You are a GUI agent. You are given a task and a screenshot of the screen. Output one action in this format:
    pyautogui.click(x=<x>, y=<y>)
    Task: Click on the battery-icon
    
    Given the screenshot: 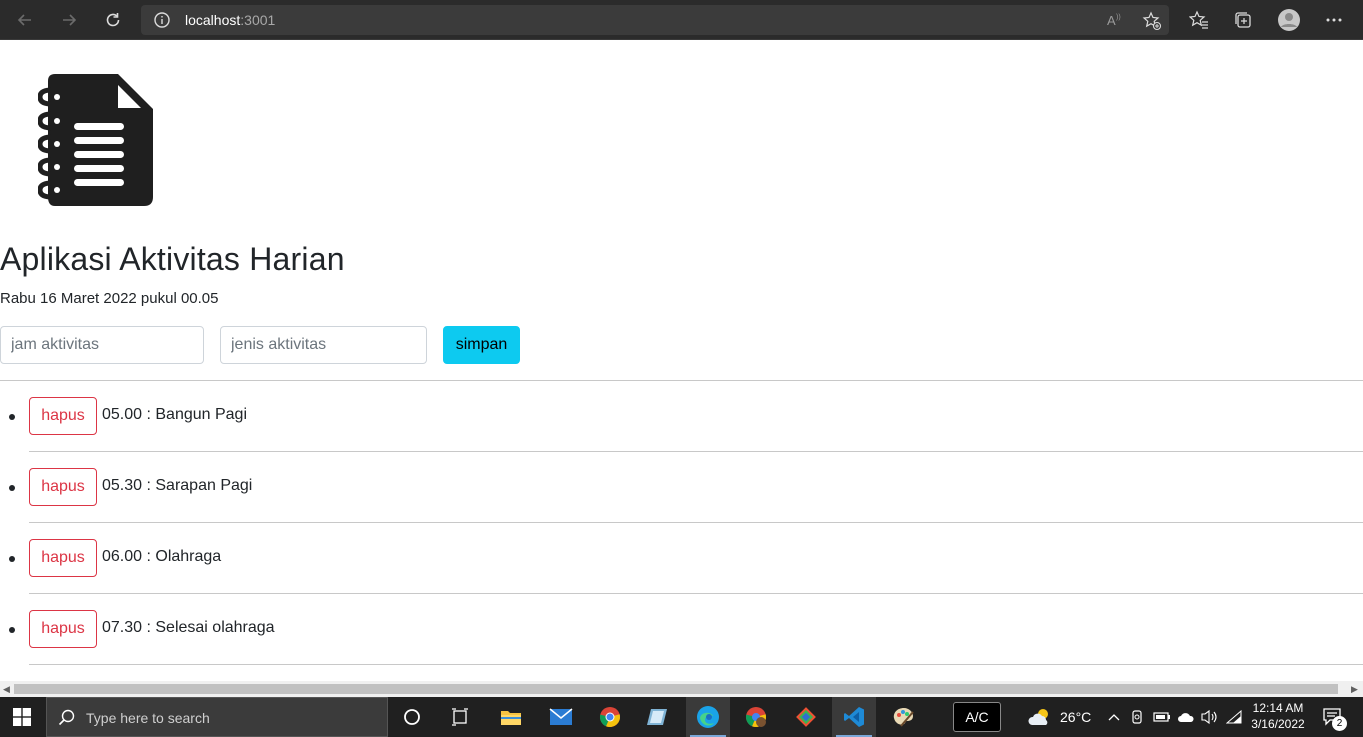 What is the action you would take?
    pyautogui.click(x=1161, y=717)
    